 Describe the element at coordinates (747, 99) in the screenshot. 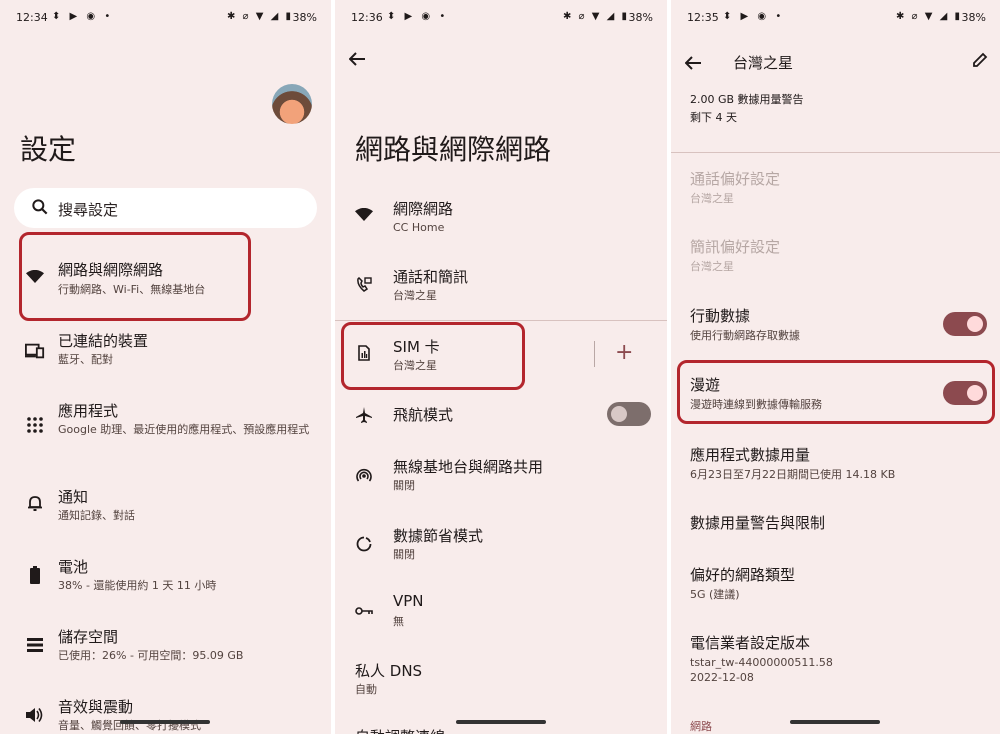

I see `data-warning-text: 2.00 GB 數據用量警告` at that location.